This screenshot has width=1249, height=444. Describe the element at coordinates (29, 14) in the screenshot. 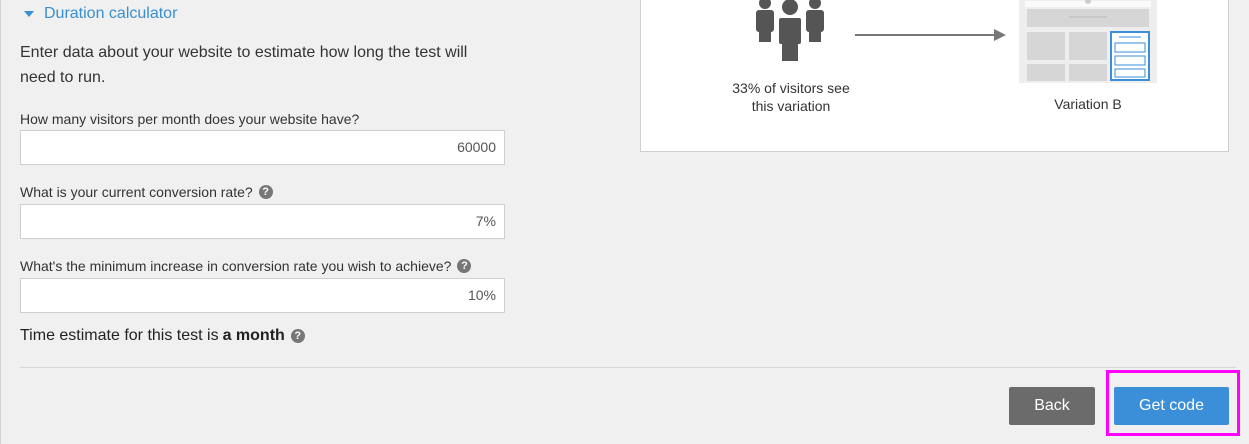

I see `caret-down-icon` at that location.